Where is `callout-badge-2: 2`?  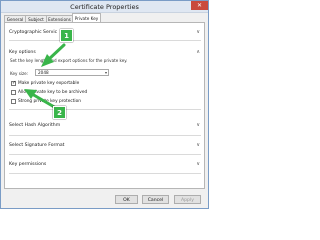
callout-badge-2: 2 is located at coordinates (59, 112).